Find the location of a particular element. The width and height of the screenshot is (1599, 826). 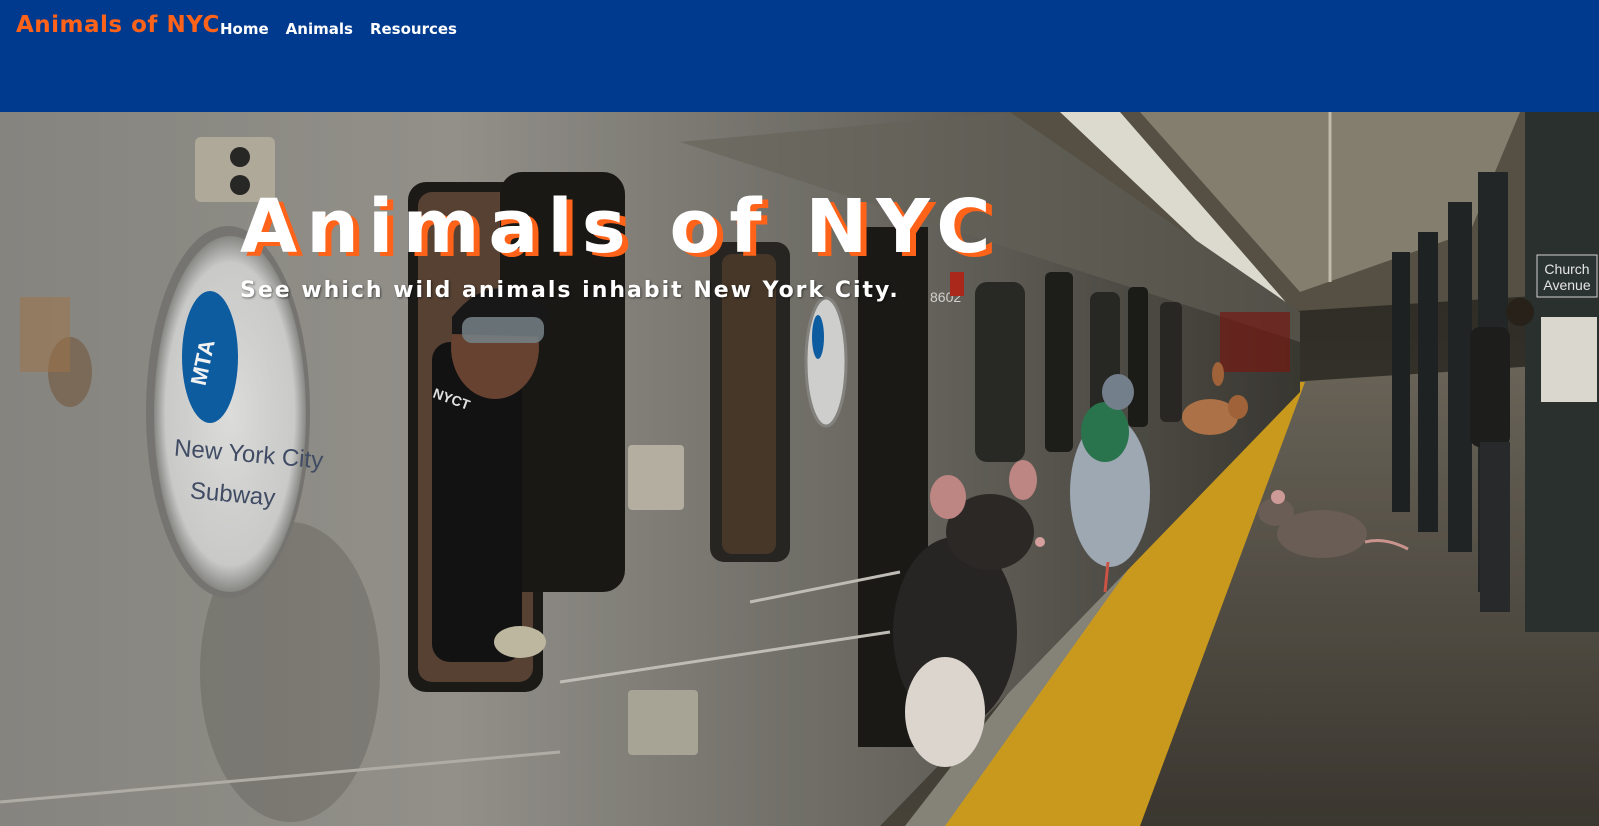

hero-title: Animals of NYC is located at coordinates (620, 227).